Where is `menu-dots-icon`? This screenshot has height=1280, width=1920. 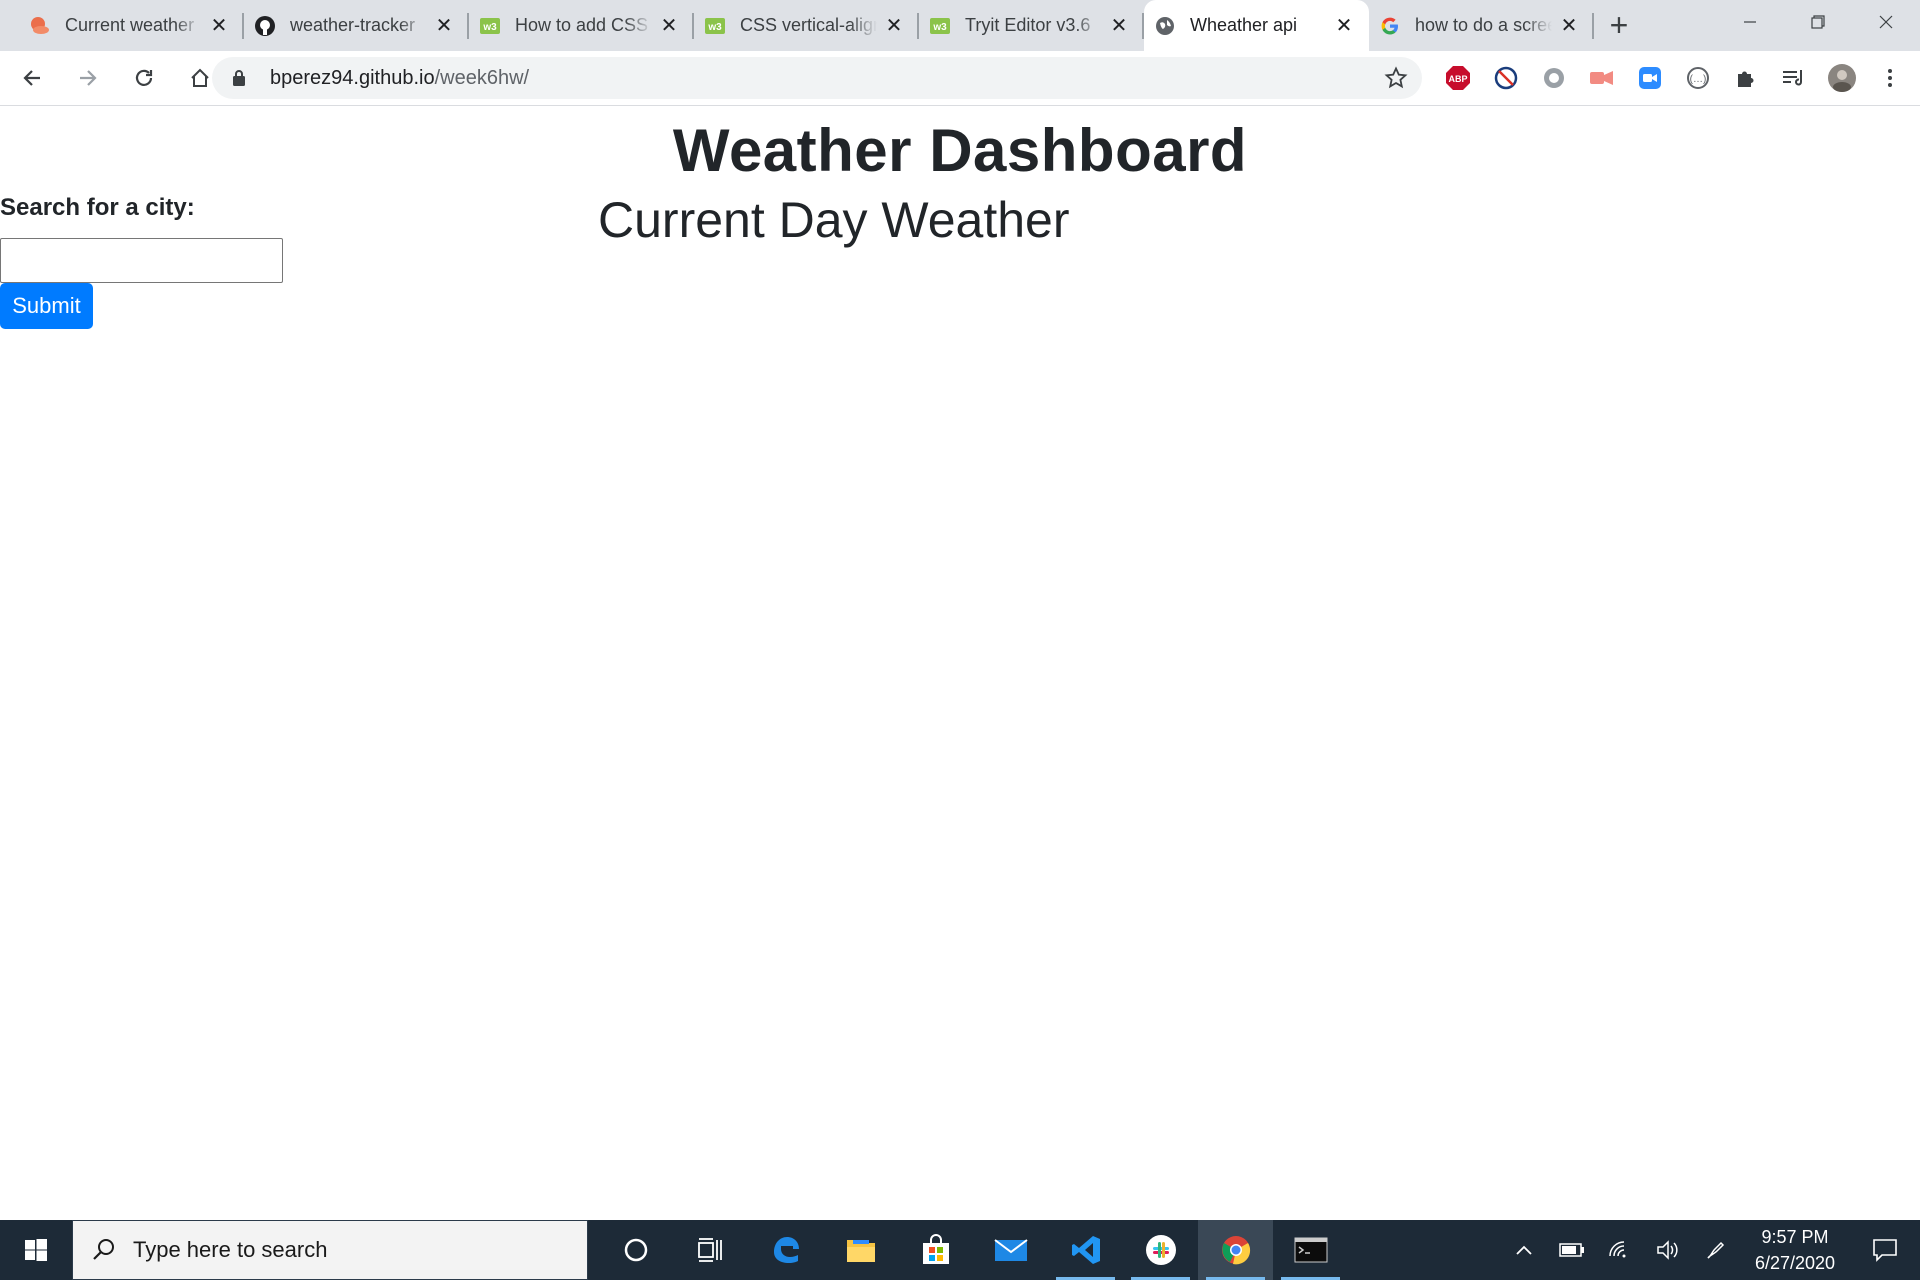
menu-dots-icon is located at coordinates (1890, 78).